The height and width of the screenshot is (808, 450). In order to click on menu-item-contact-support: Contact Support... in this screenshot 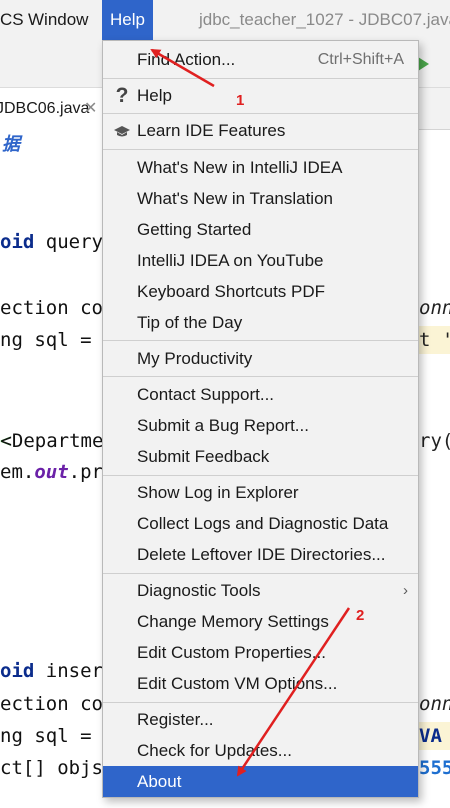, I will do `click(260, 394)`.